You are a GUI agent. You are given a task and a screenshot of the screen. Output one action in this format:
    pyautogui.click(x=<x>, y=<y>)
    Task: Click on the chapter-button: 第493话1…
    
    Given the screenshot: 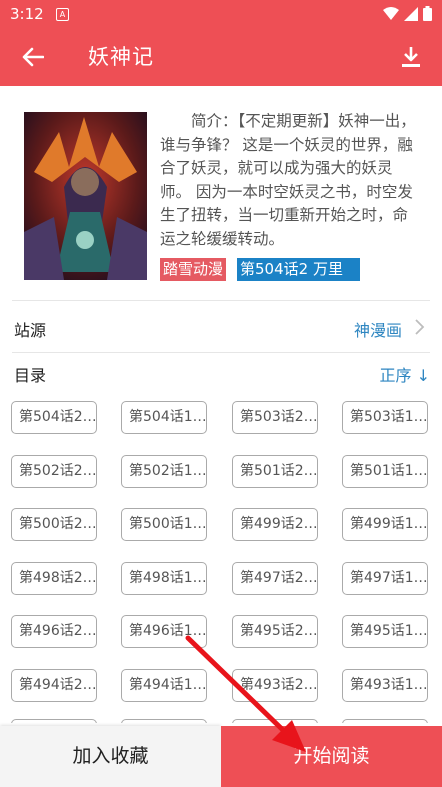 What is the action you would take?
    pyautogui.click(x=385, y=685)
    